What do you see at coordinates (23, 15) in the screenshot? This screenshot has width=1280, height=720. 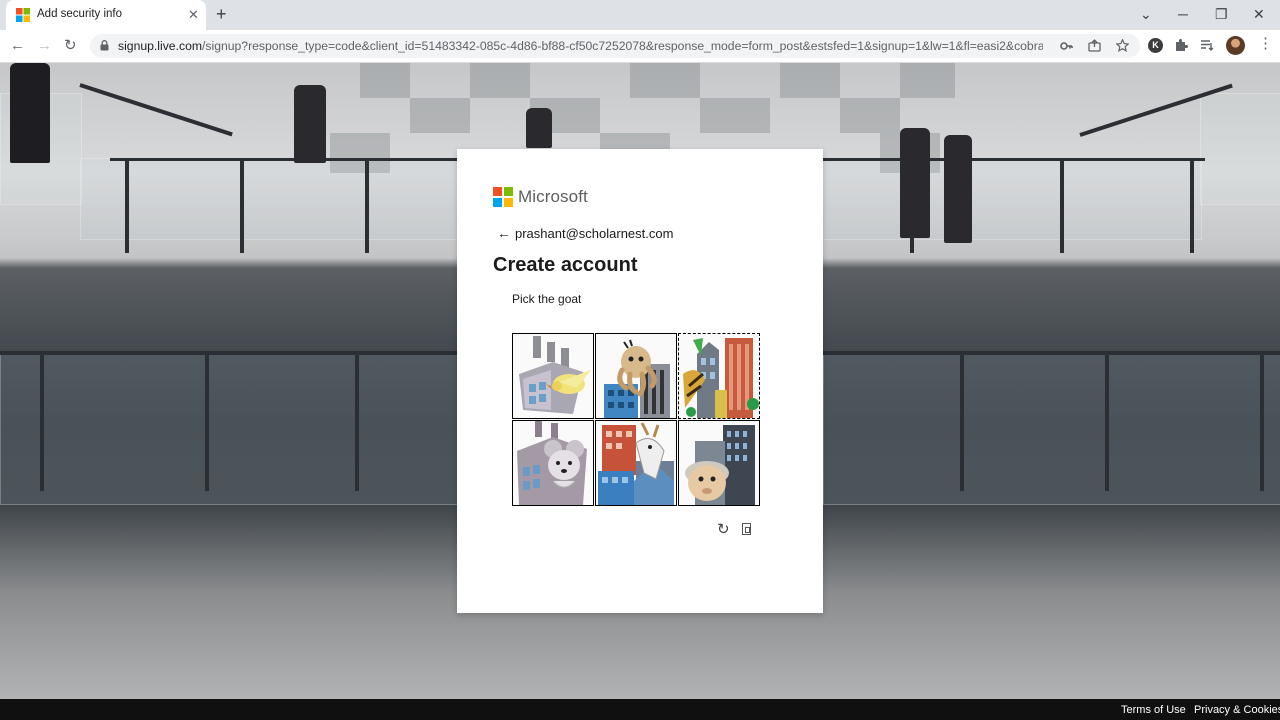 I see `microsoft-favicon-icon` at bounding box center [23, 15].